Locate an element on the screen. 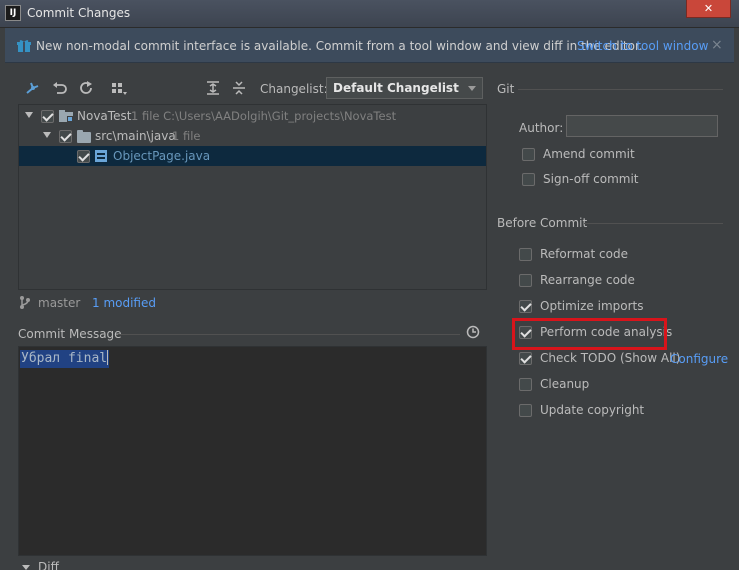  intellij-icon: IJ is located at coordinates (13, 13).